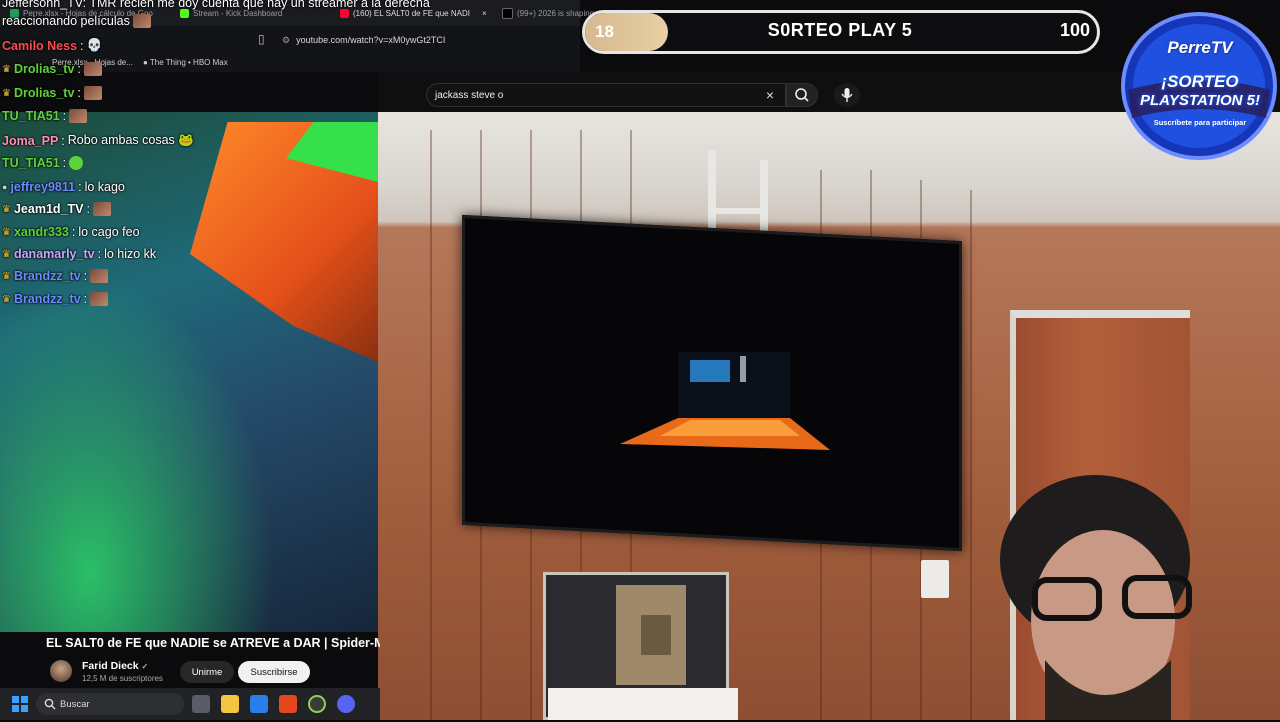  I want to click on voice-search-button, so click(847, 95).